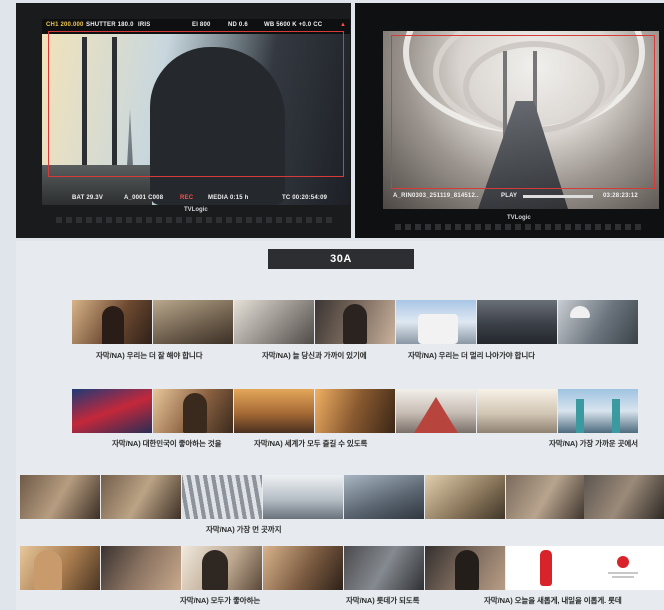  I want to click on osd-wb: WB 5600 K +0.0 CC, so click(293, 25).